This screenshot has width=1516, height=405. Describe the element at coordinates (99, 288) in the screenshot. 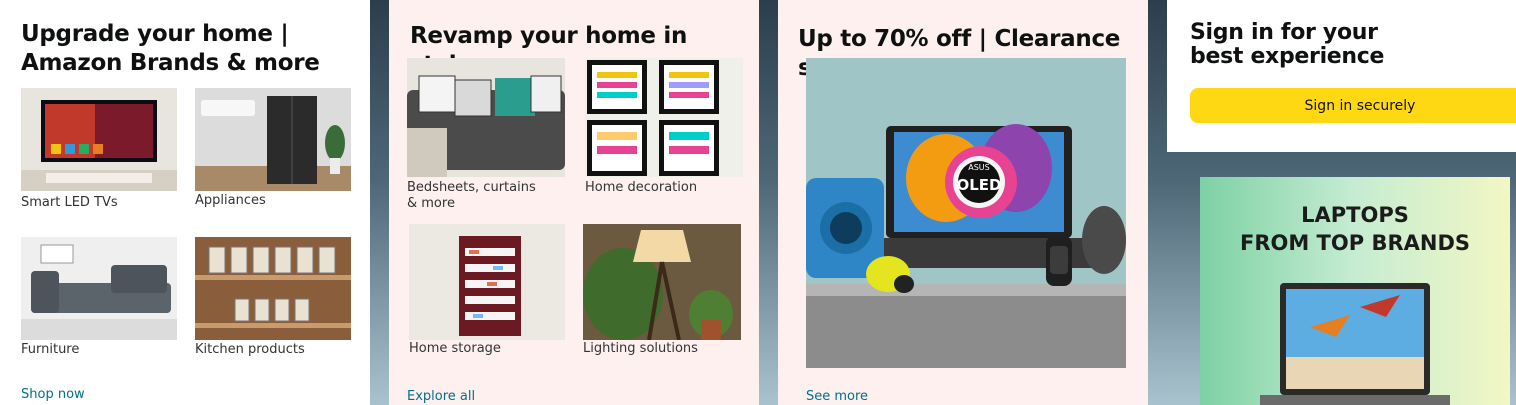

I see `sofa-image` at that location.